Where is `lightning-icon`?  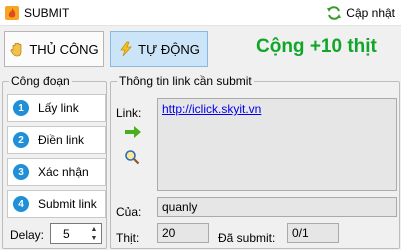
lightning-icon is located at coordinates (126, 49).